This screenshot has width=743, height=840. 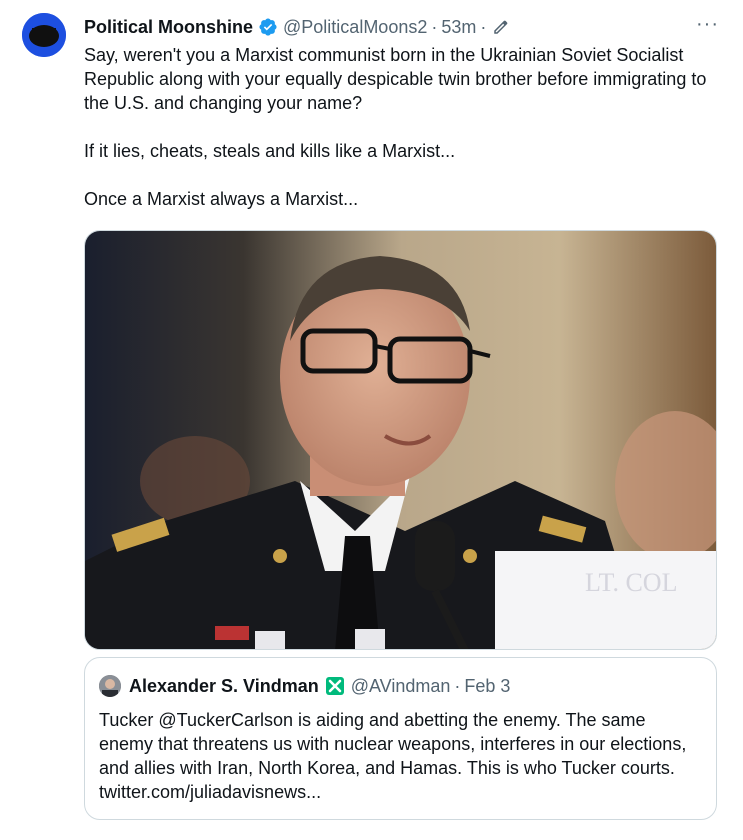 What do you see at coordinates (168, 27) in the screenshot?
I see `author-name: Political Moonshine` at bounding box center [168, 27].